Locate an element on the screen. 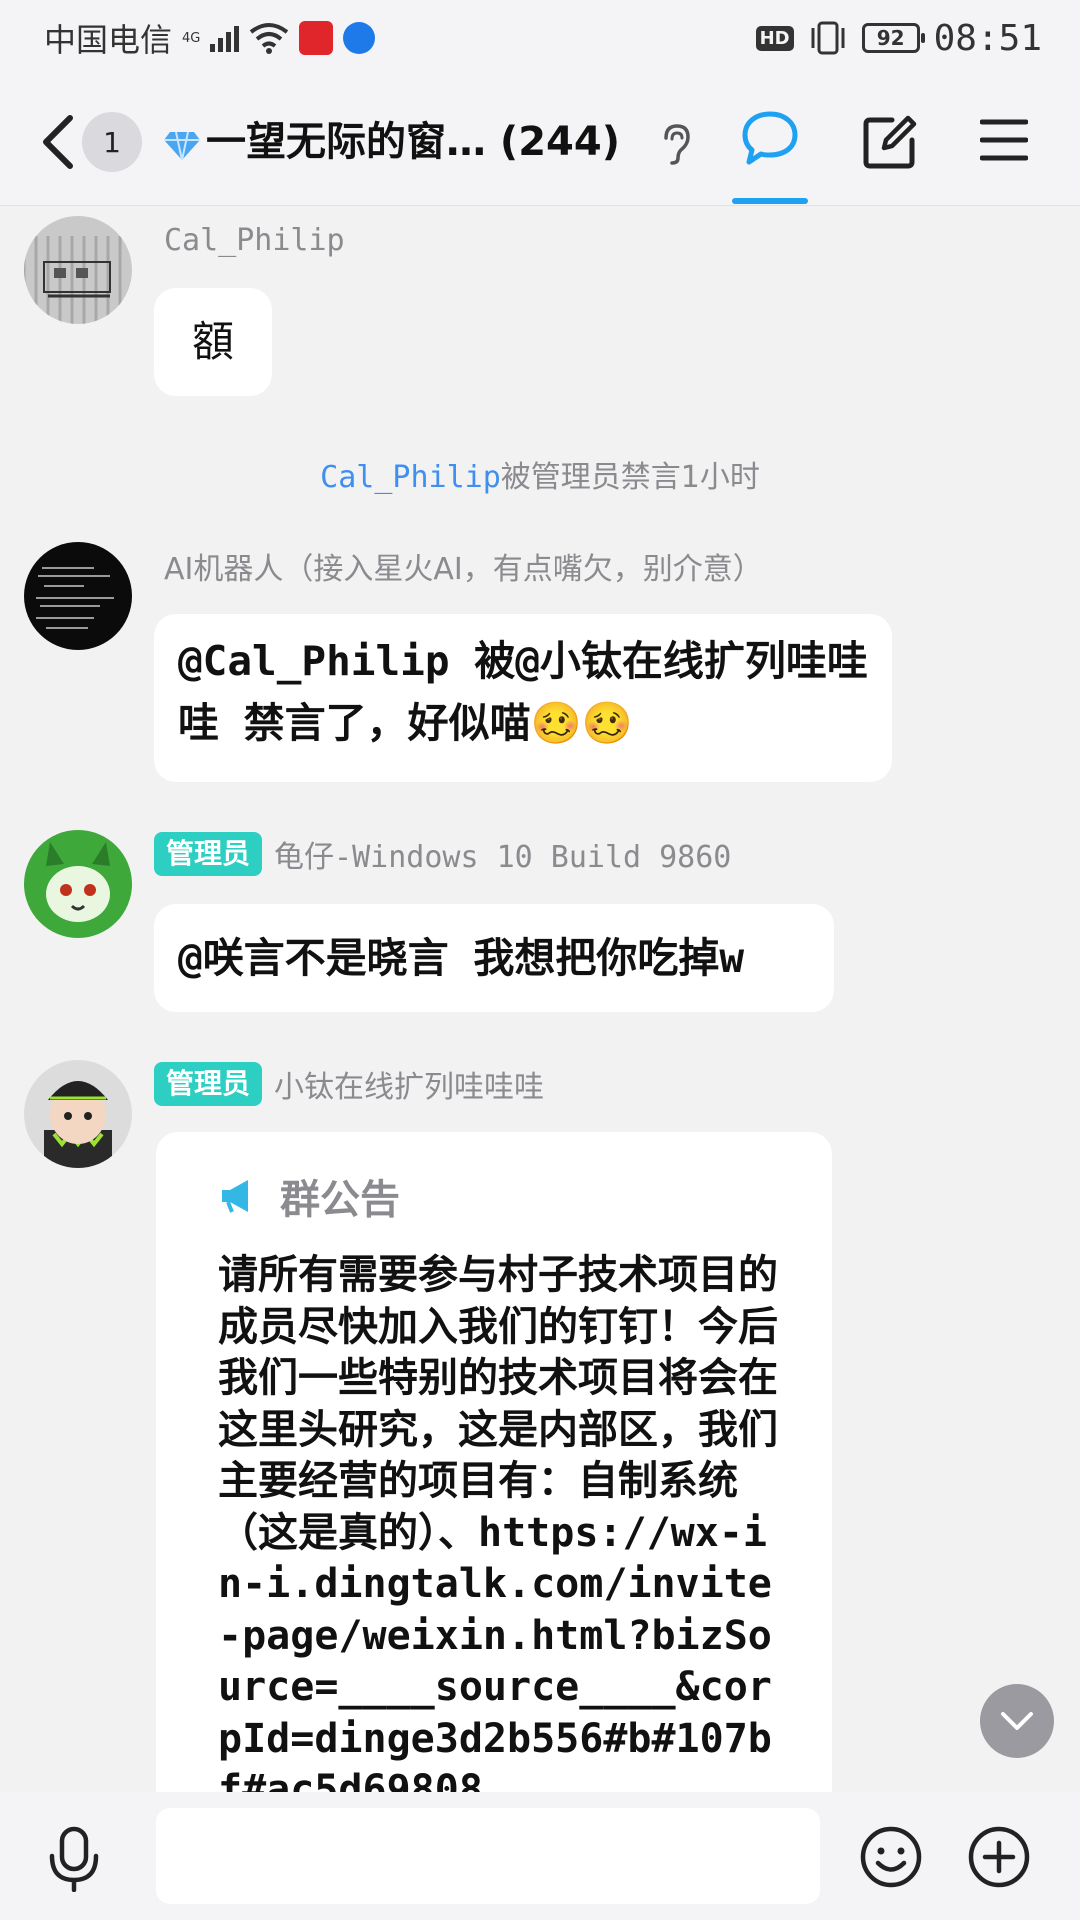 The width and height of the screenshot is (1080, 1920). input-bar is located at coordinates (540, 1856).